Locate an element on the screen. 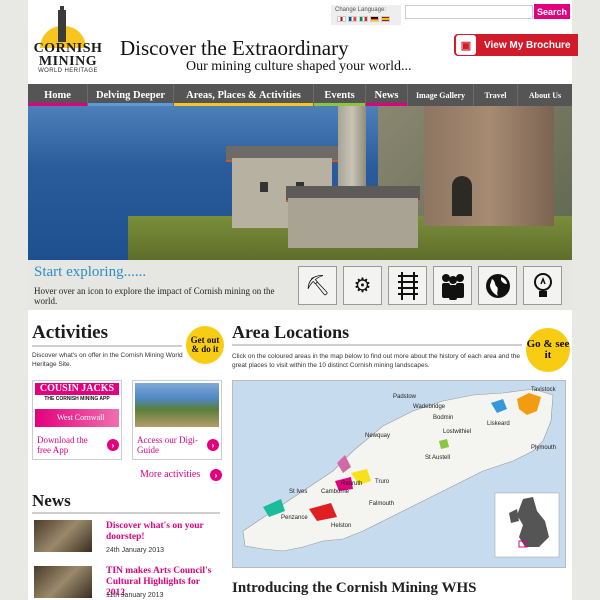 Image resolution: width=600 pixels, height=600 pixels. nav-gallery-label: Image Gallery is located at coordinates (440, 95).